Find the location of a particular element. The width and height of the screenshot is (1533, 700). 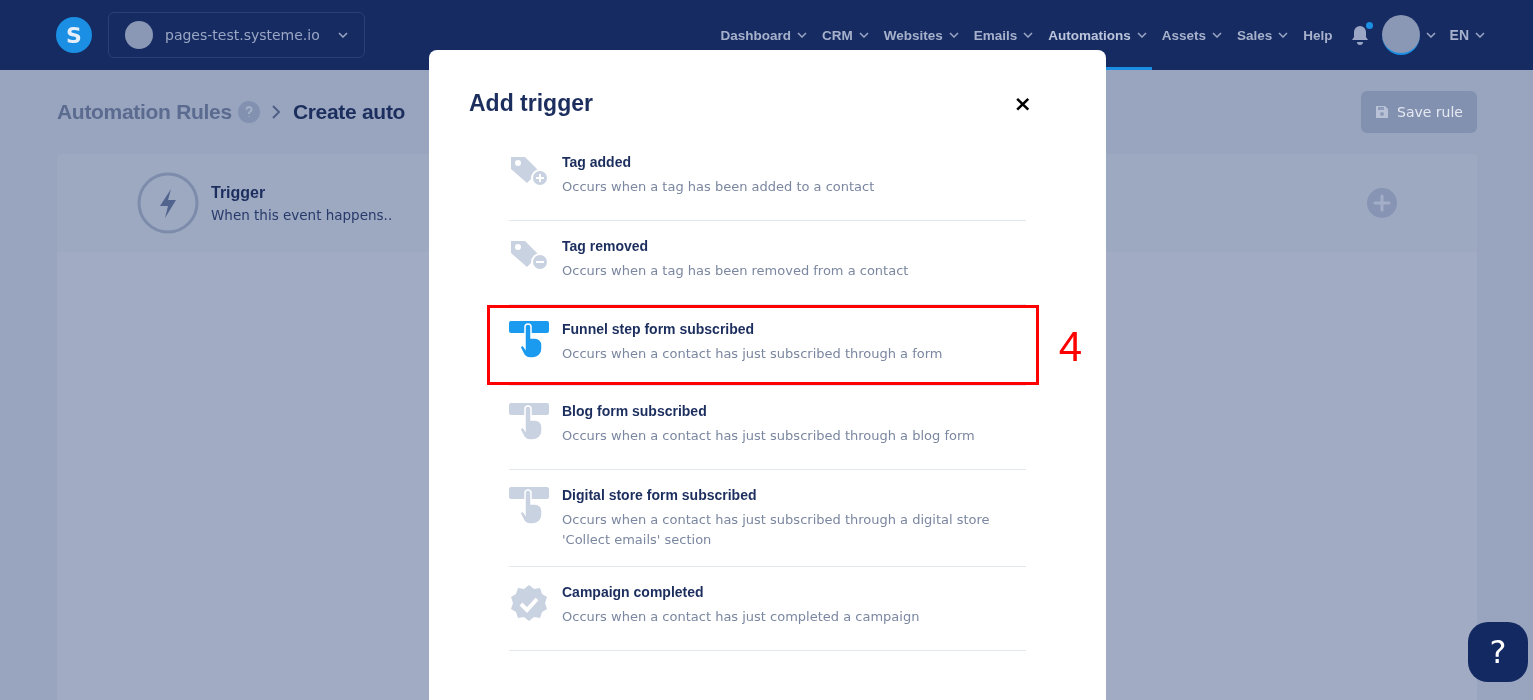

trigger-subtitle: When this event happens.. is located at coordinates (302, 214).